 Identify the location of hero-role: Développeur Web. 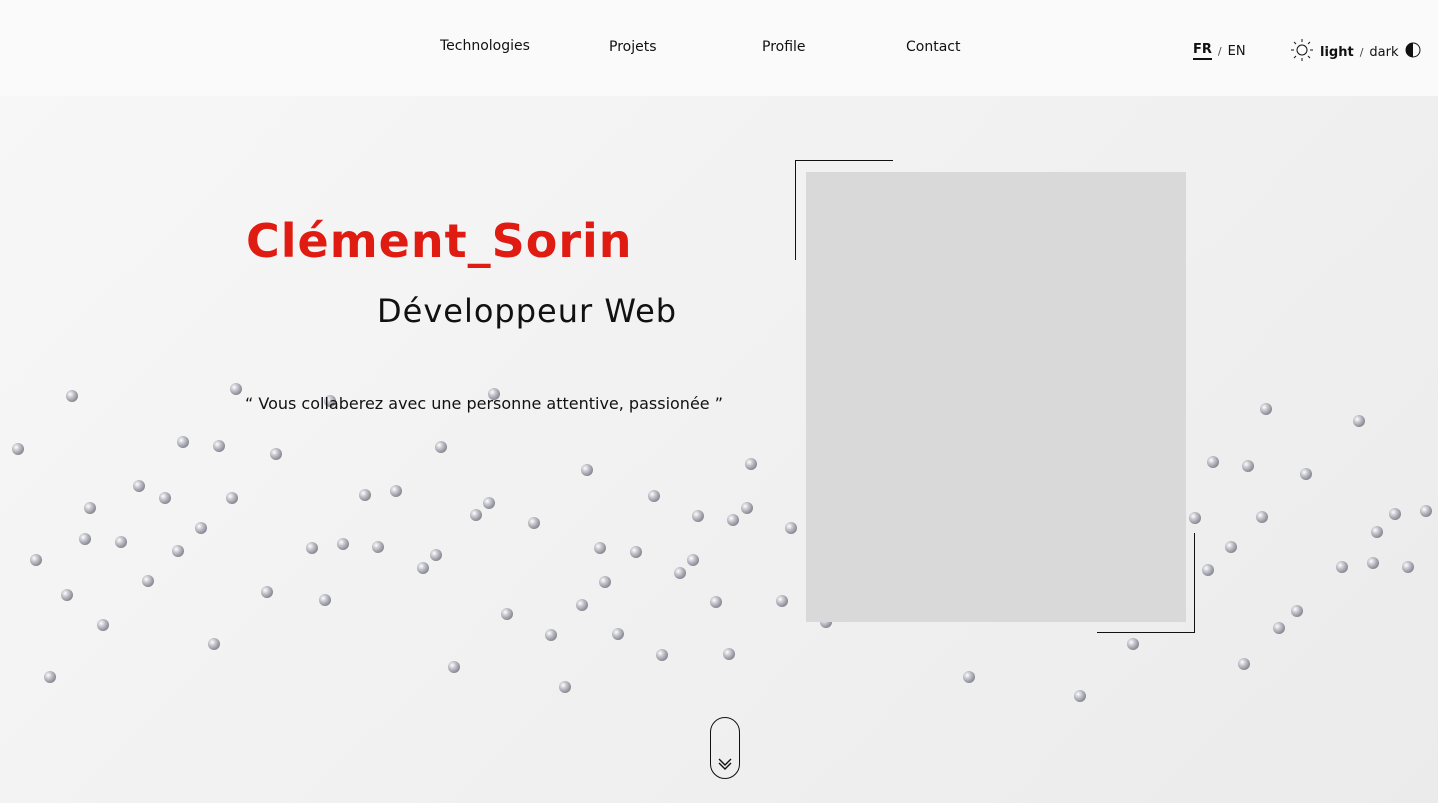
(527, 311).